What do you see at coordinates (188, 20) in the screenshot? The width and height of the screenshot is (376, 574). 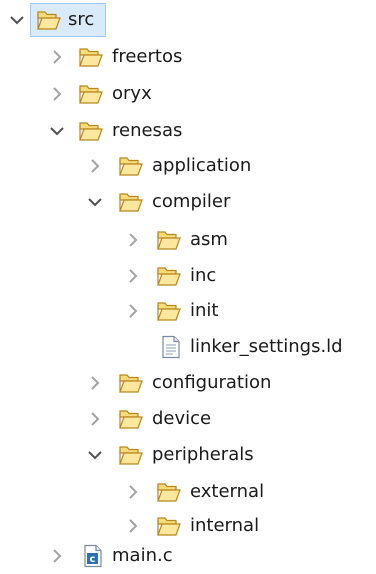 I see `tree-row-src: src` at bounding box center [188, 20].